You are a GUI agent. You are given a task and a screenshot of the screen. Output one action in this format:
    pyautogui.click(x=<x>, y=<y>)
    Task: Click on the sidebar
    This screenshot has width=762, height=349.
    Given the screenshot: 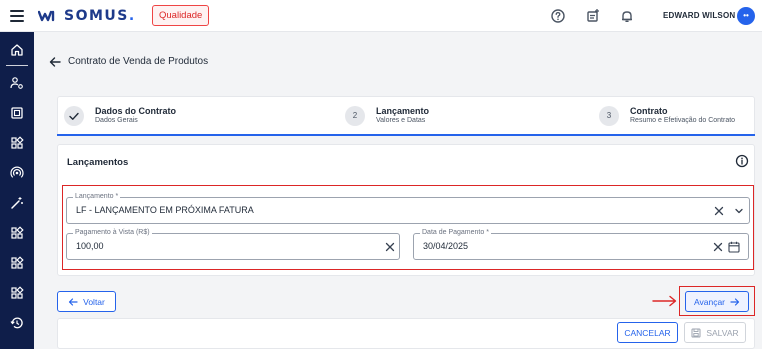 What is the action you would take?
    pyautogui.click(x=17, y=190)
    